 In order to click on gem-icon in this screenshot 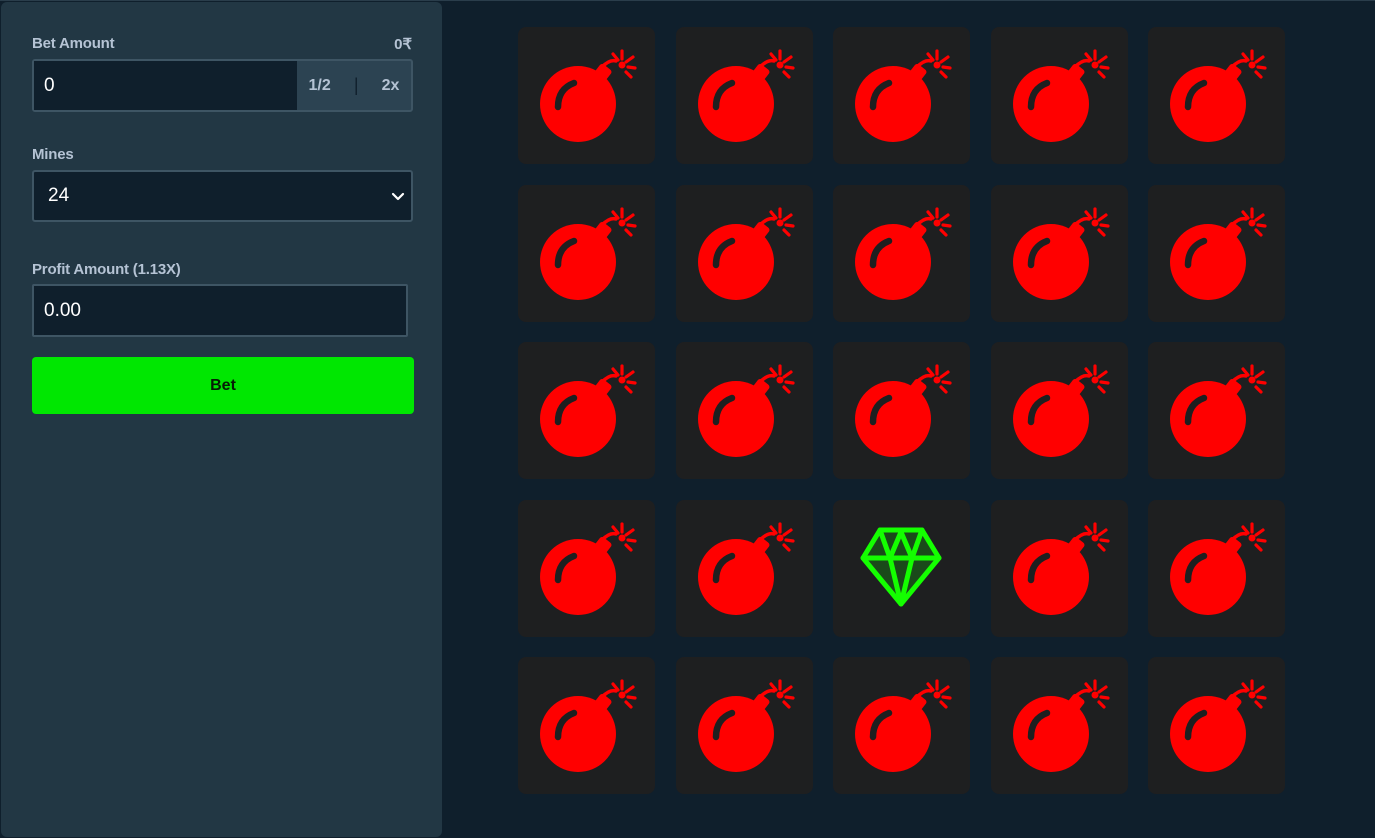, I will do `click(901, 566)`.